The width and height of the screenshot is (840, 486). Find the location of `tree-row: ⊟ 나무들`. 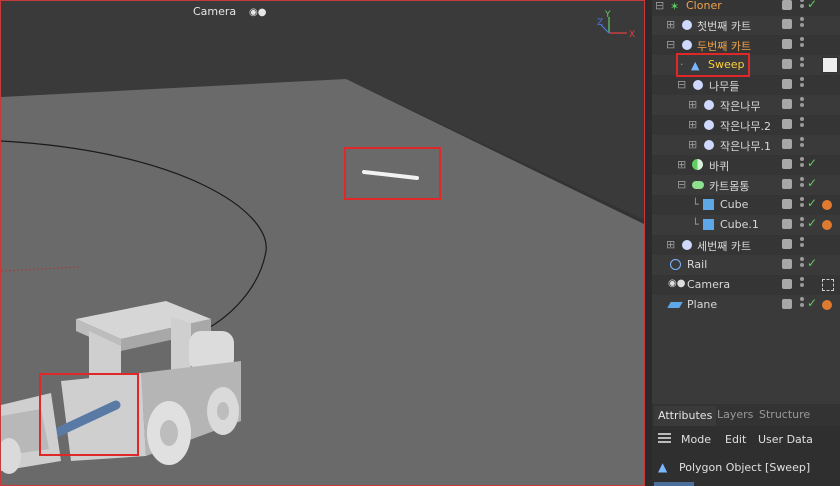

tree-row: ⊟ 나무들 is located at coordinates (746, 85).